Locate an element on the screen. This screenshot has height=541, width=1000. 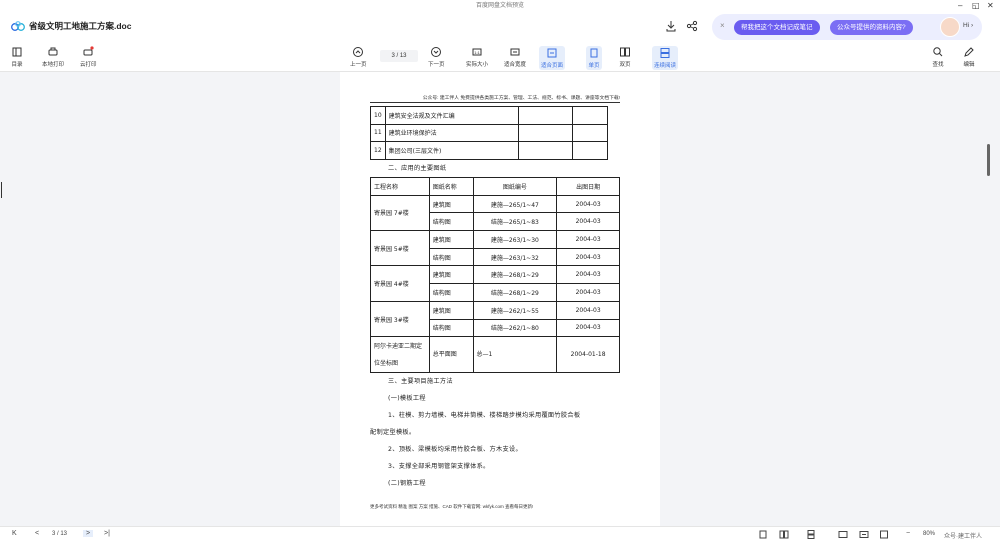
ai-assistant-bar: × 帮我把这个文档记成笔记 公众号提供的资料内容? Hi › is located at coordinates (847, 27).